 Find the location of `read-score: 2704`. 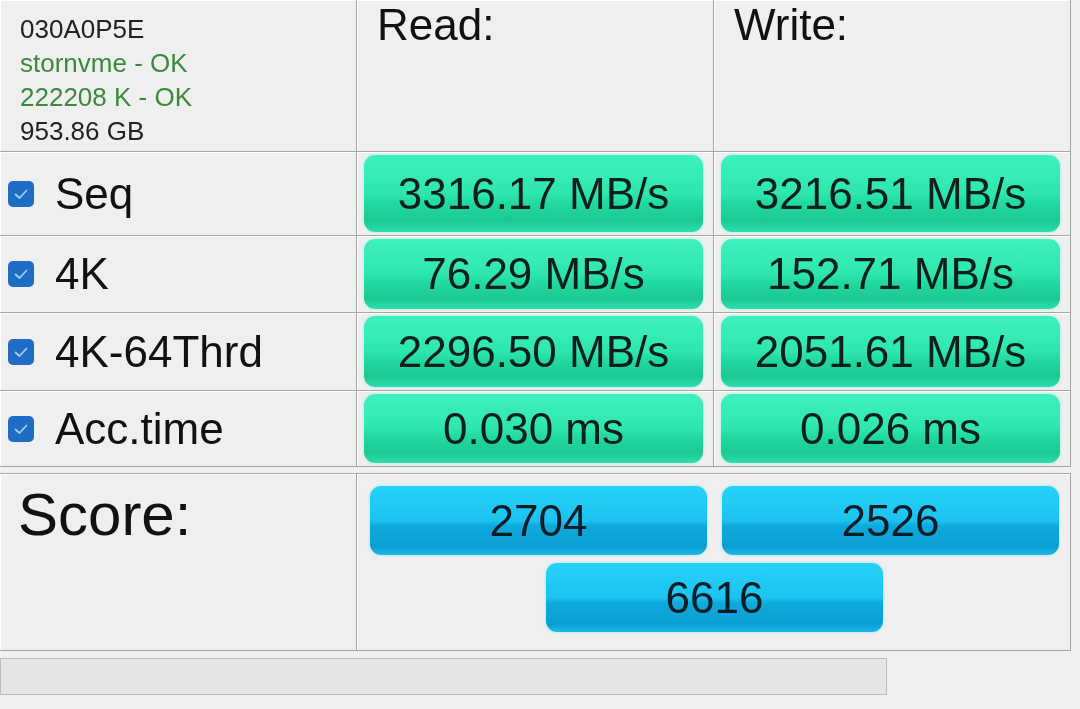

read-score: 2704 is located at coordinates (538, 520).